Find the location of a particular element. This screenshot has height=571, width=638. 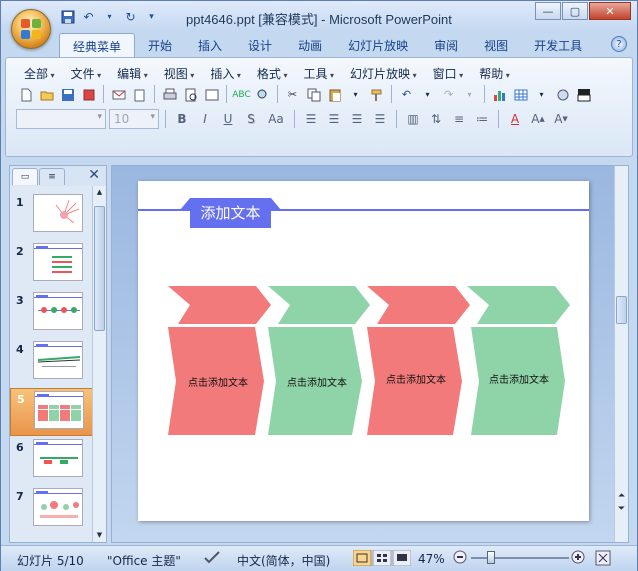

slide-thumbnail: 6 is located at coordinates (53, 461).